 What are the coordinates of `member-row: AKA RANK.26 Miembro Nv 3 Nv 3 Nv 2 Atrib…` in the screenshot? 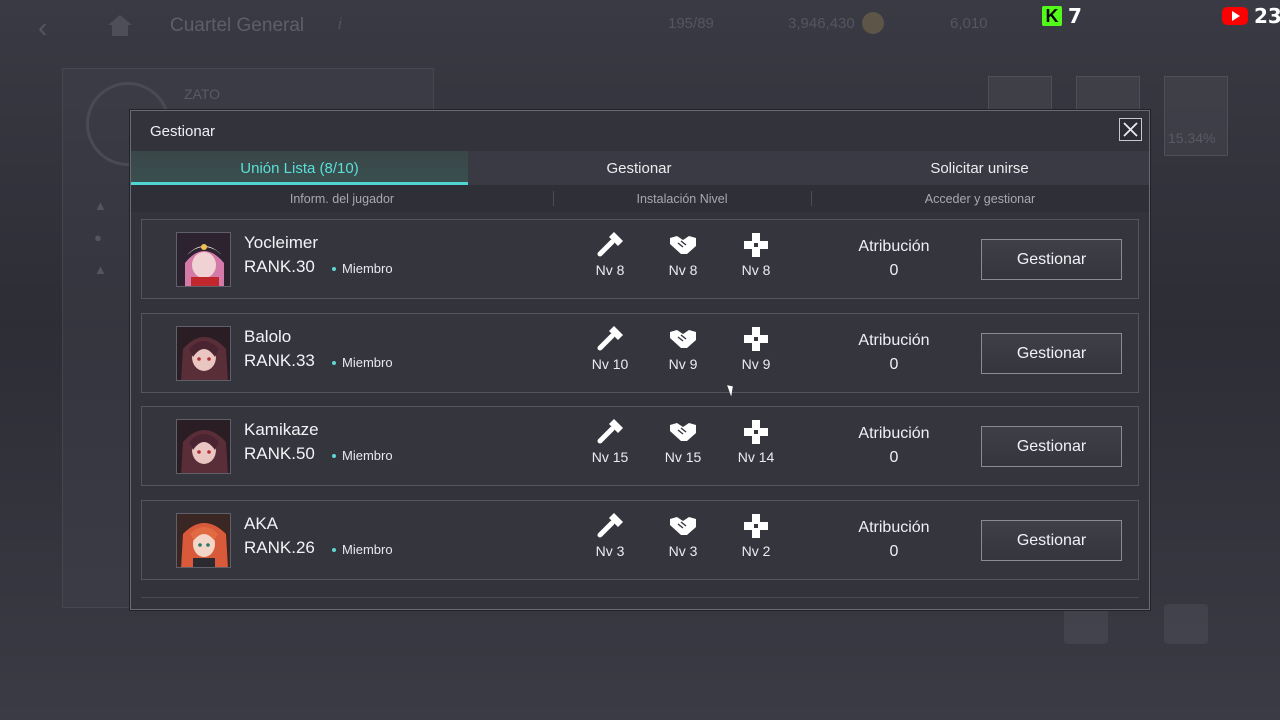 It's located at (640, 540).